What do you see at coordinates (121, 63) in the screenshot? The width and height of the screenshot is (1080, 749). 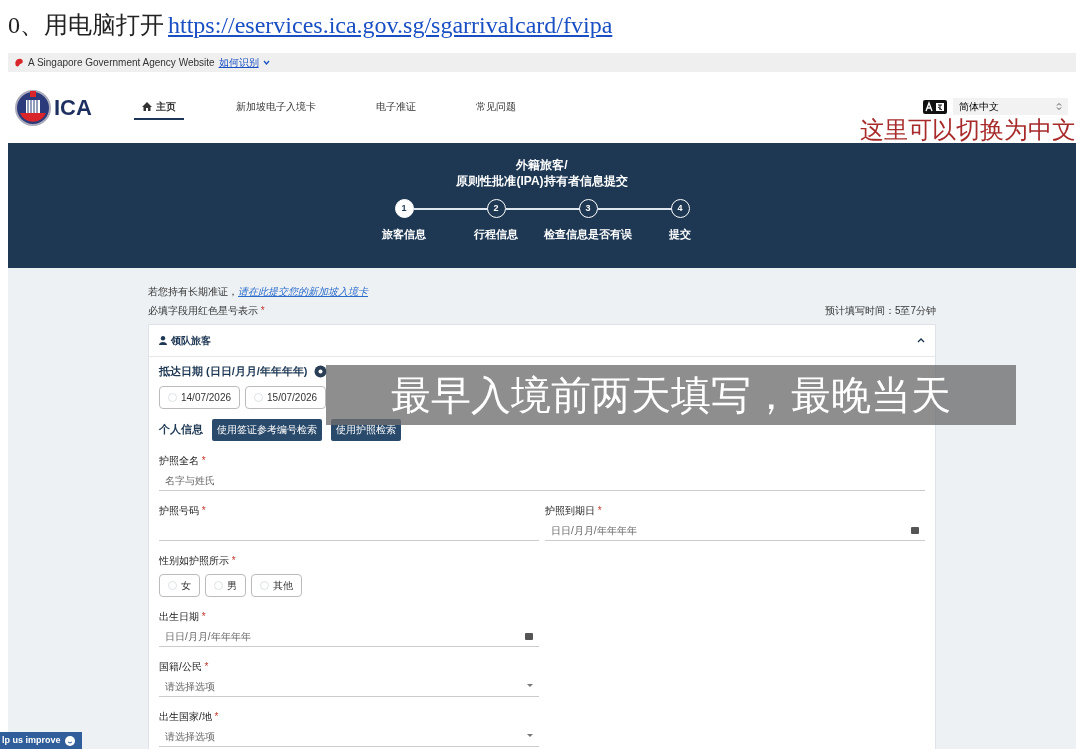 I see `gov-text: A Singapore Government Agency Website` at bounding box center [121, 63].